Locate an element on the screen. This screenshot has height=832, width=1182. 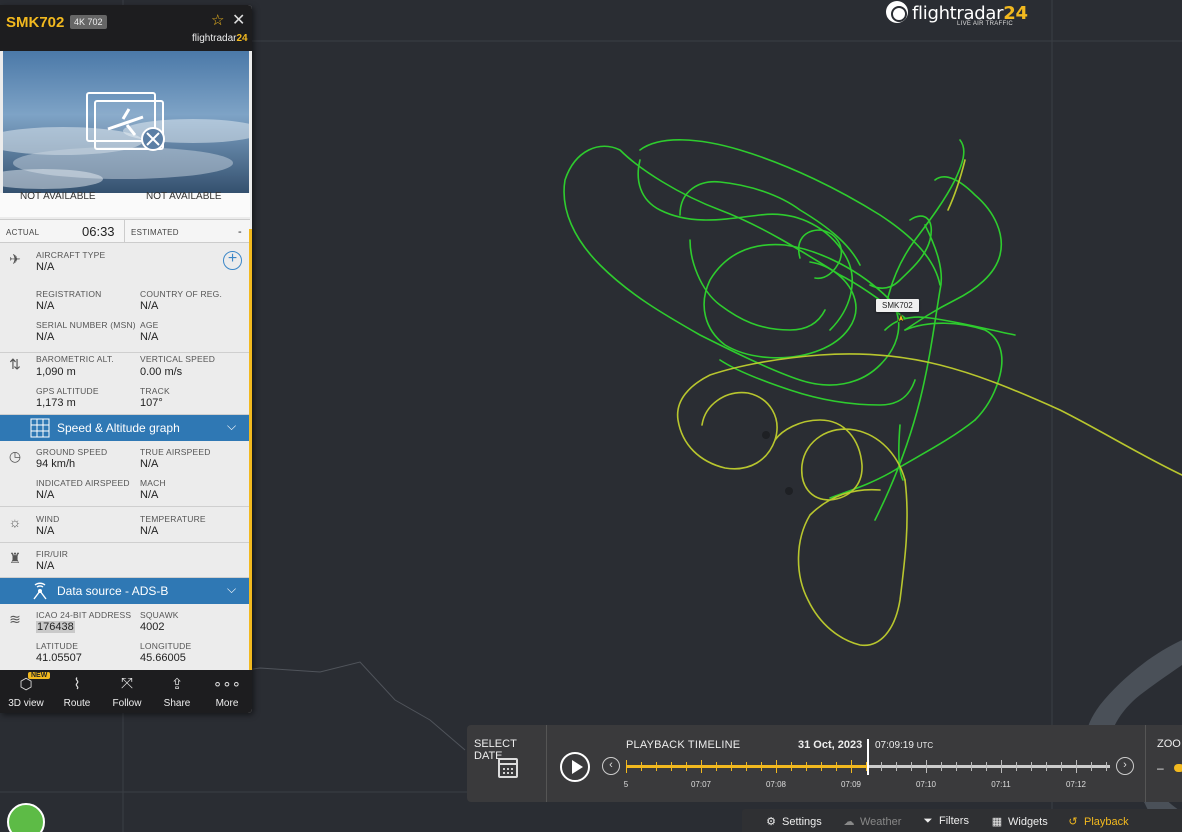
follow-button: ⤧ Follow is located at coordinates (127, 691).